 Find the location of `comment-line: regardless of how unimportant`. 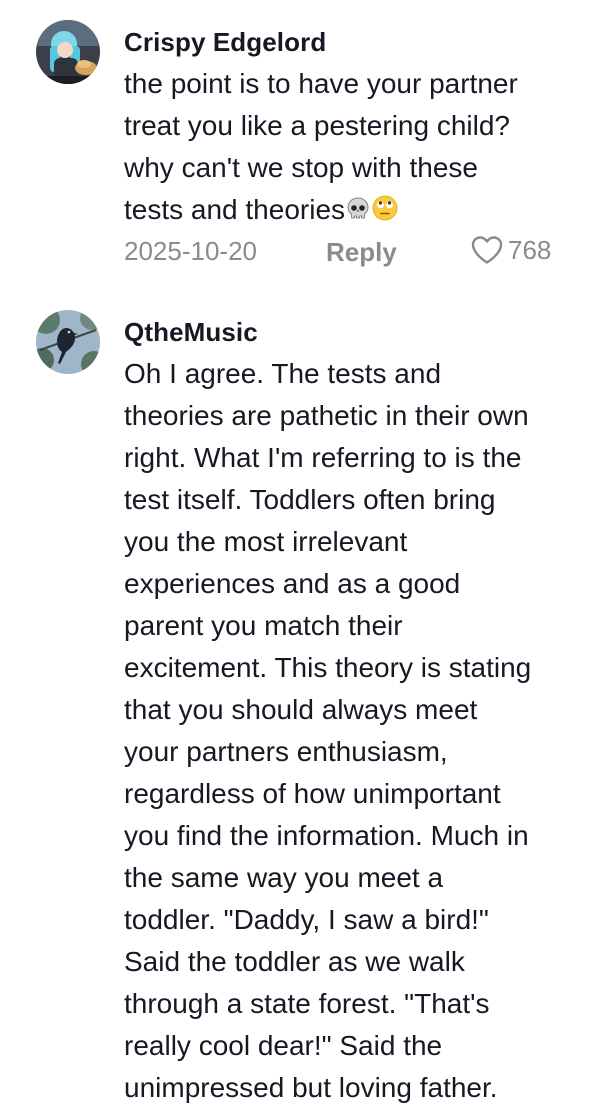

comment-line: regardless of how unimportant is located at coordinates (312, 793).